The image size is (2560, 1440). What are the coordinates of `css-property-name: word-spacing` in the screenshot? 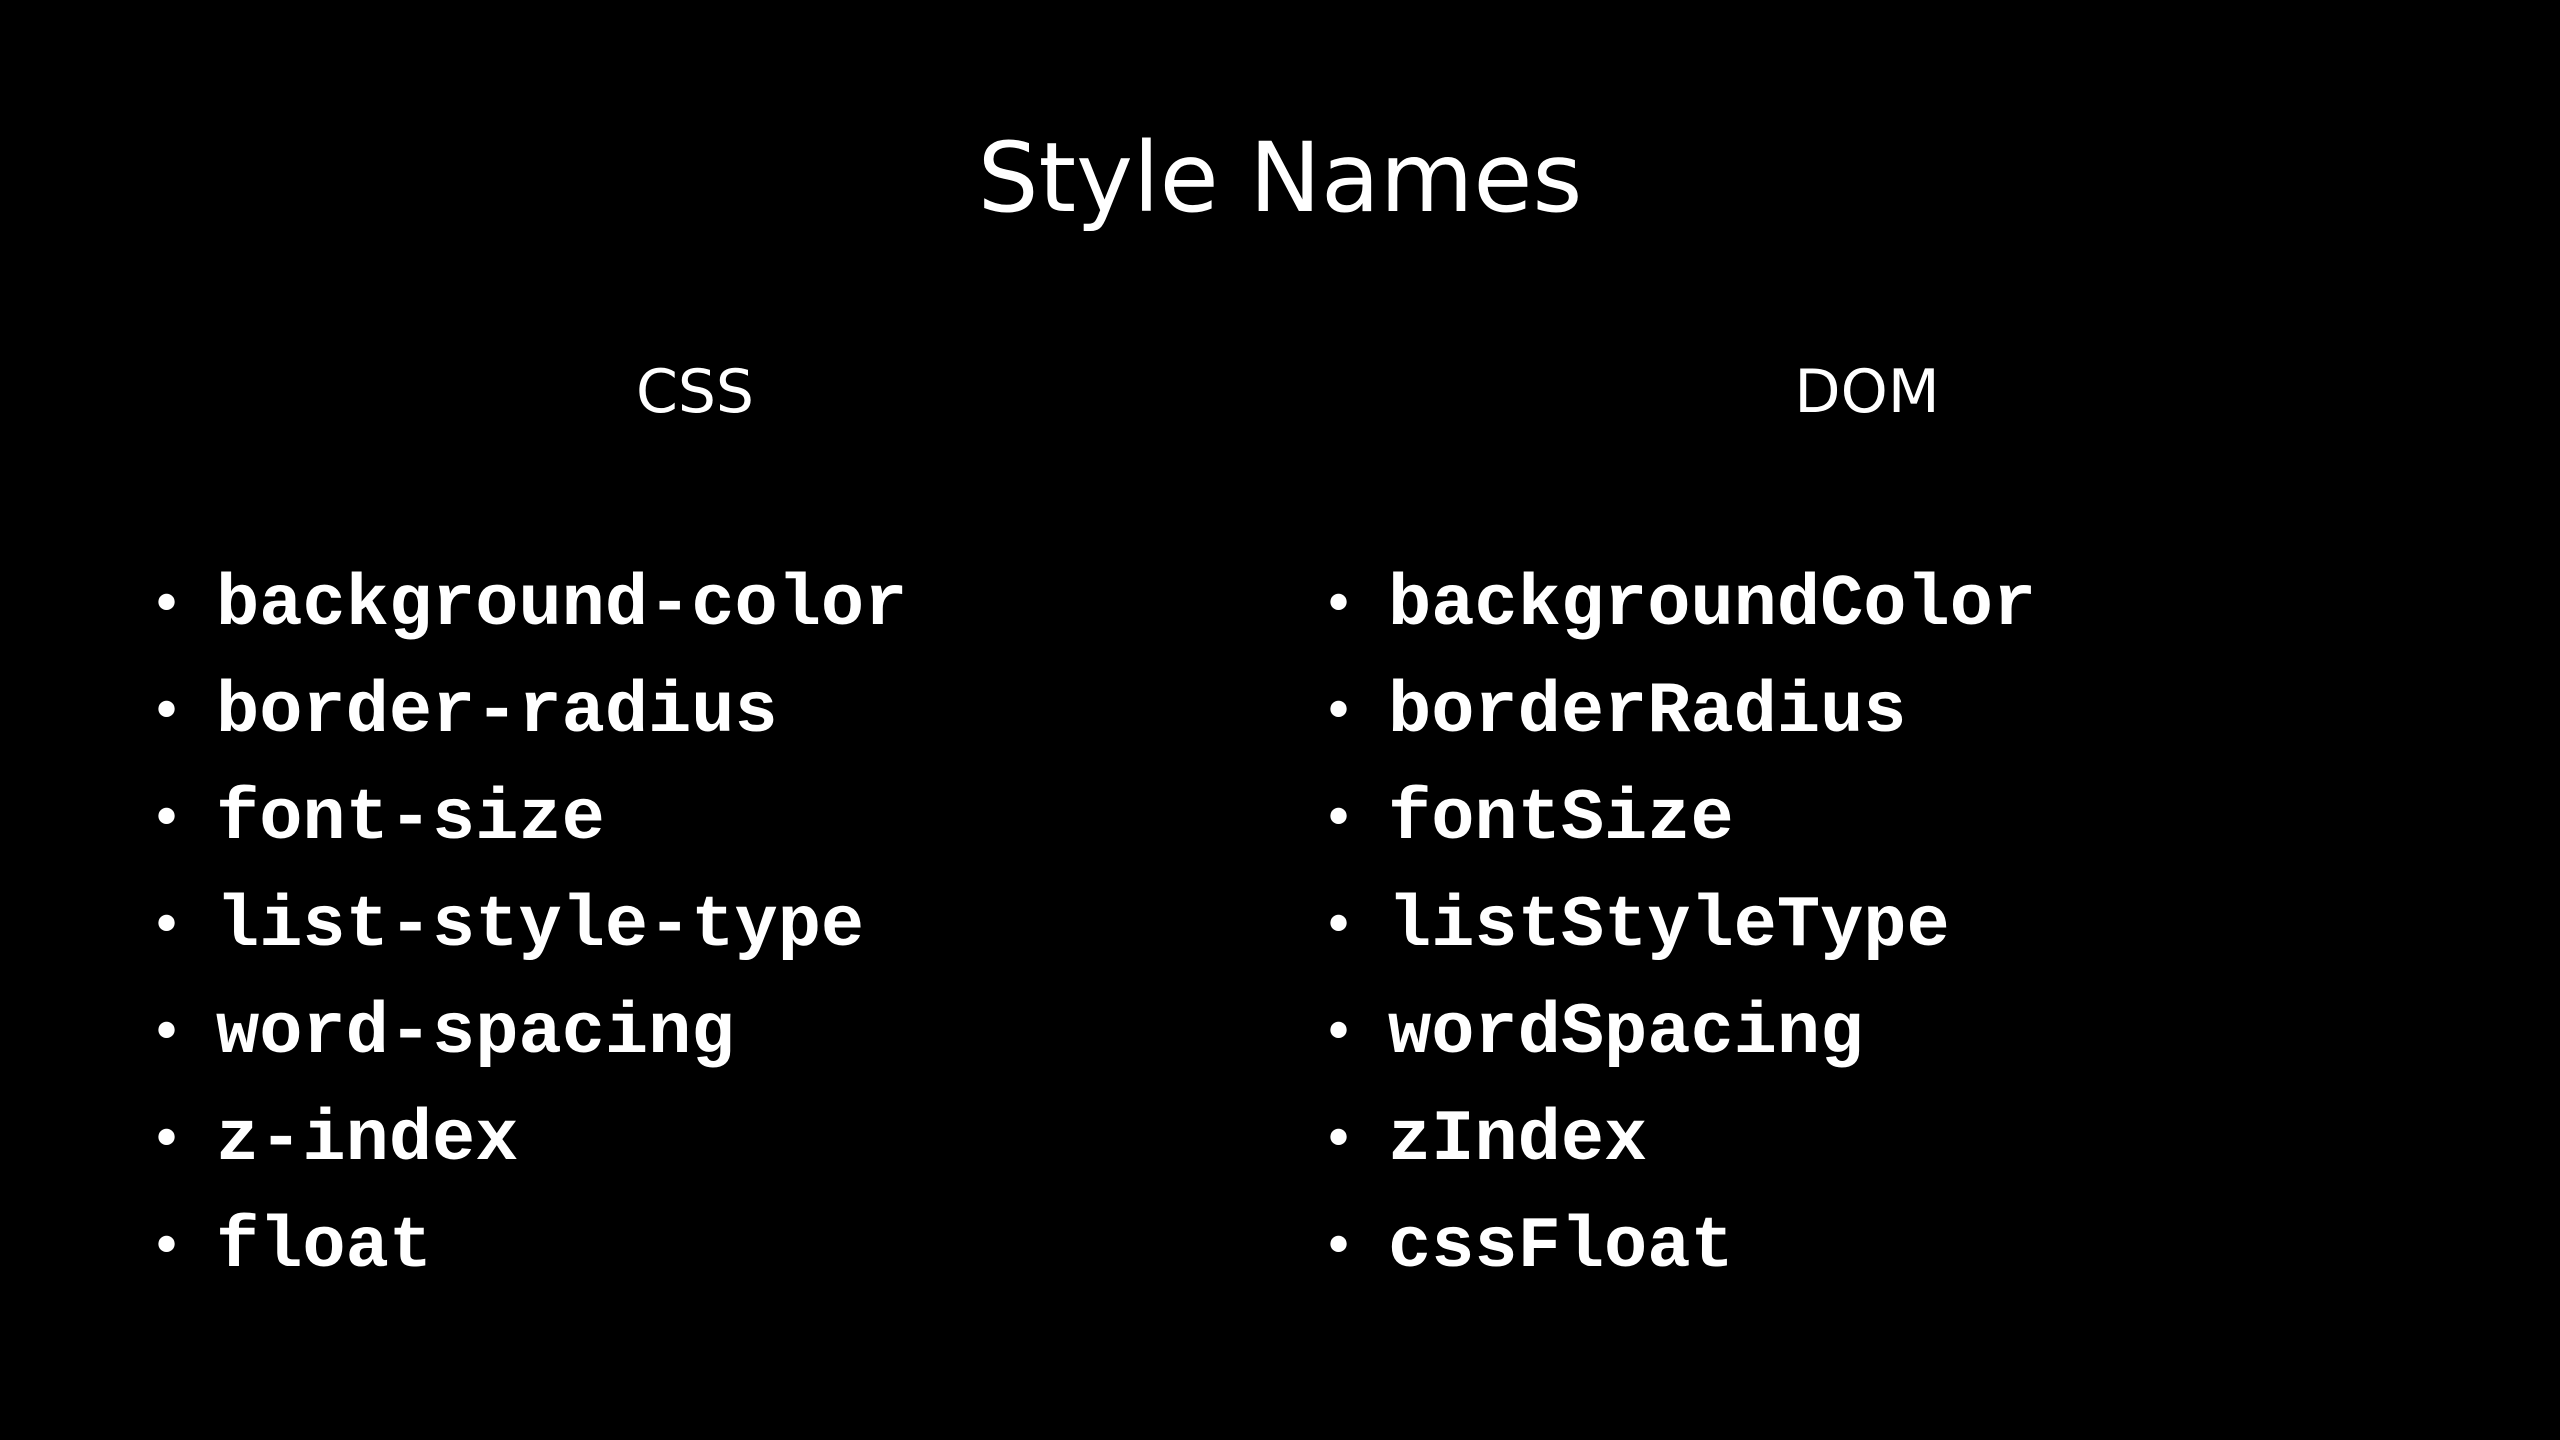 It's located at (475, 1033).